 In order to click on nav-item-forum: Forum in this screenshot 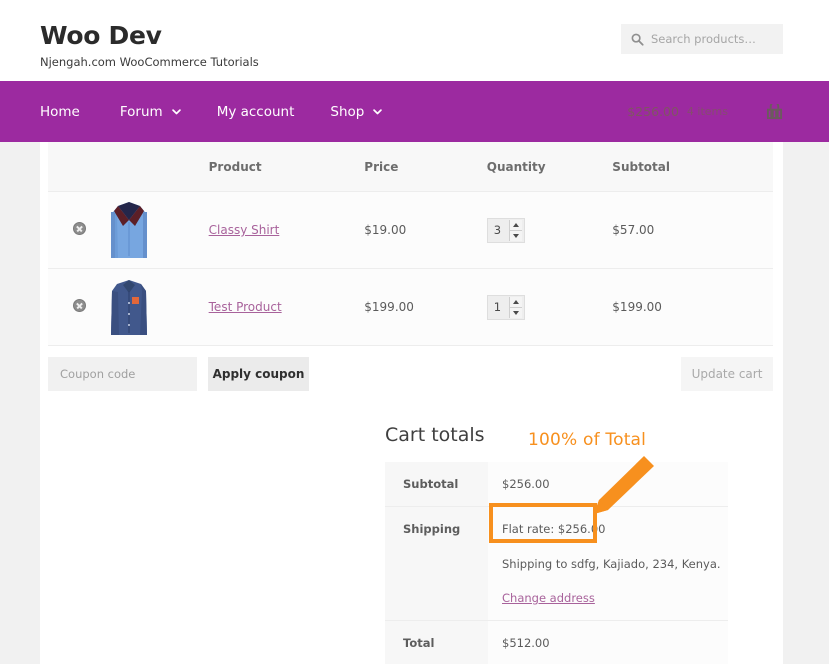, I will do `click(150, 111)`.